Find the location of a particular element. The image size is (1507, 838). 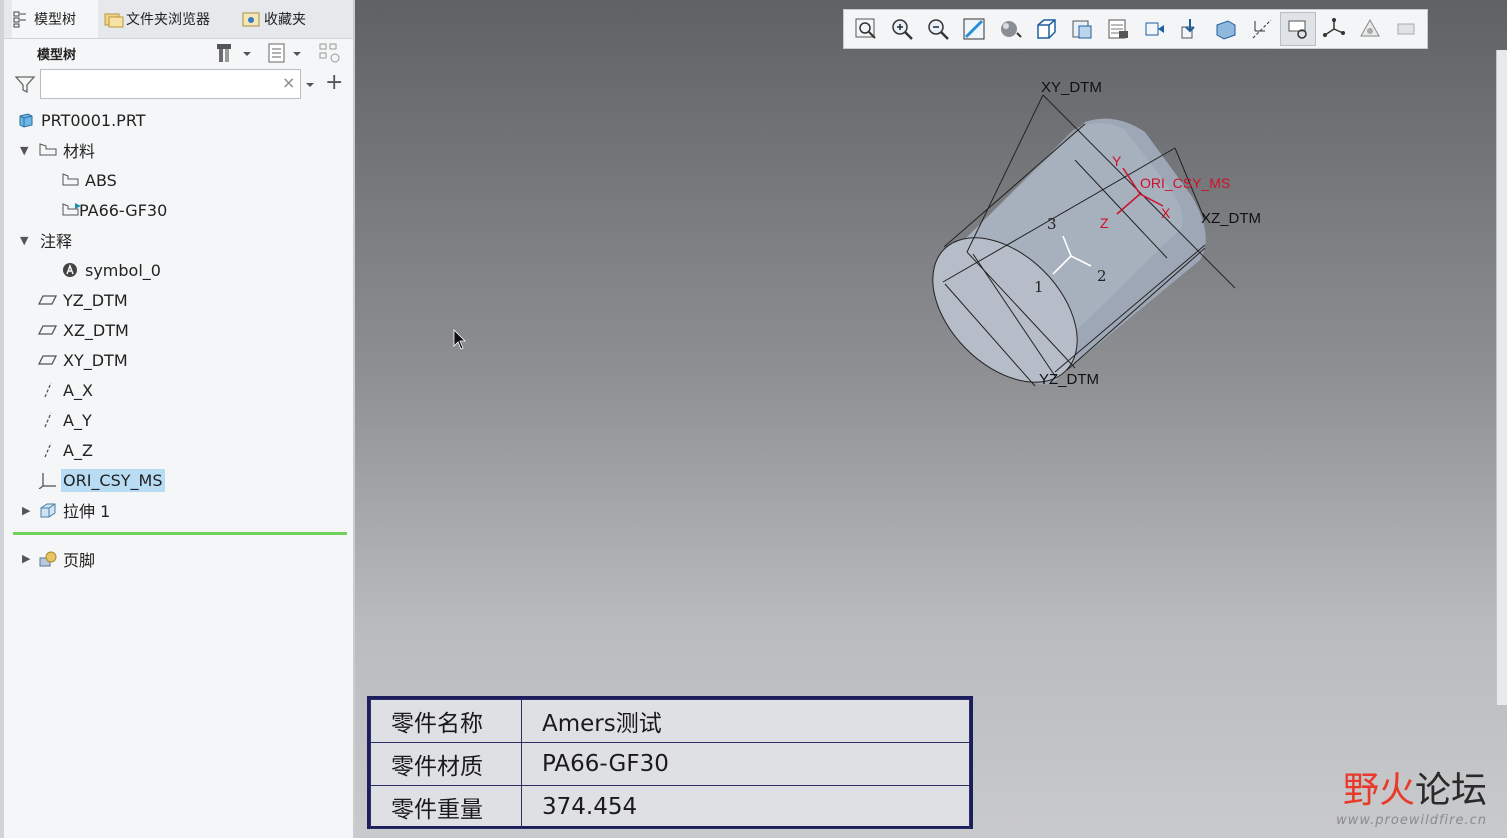

tree-item-extrude: 拉伸 1 is located at coordinates (75, 510).